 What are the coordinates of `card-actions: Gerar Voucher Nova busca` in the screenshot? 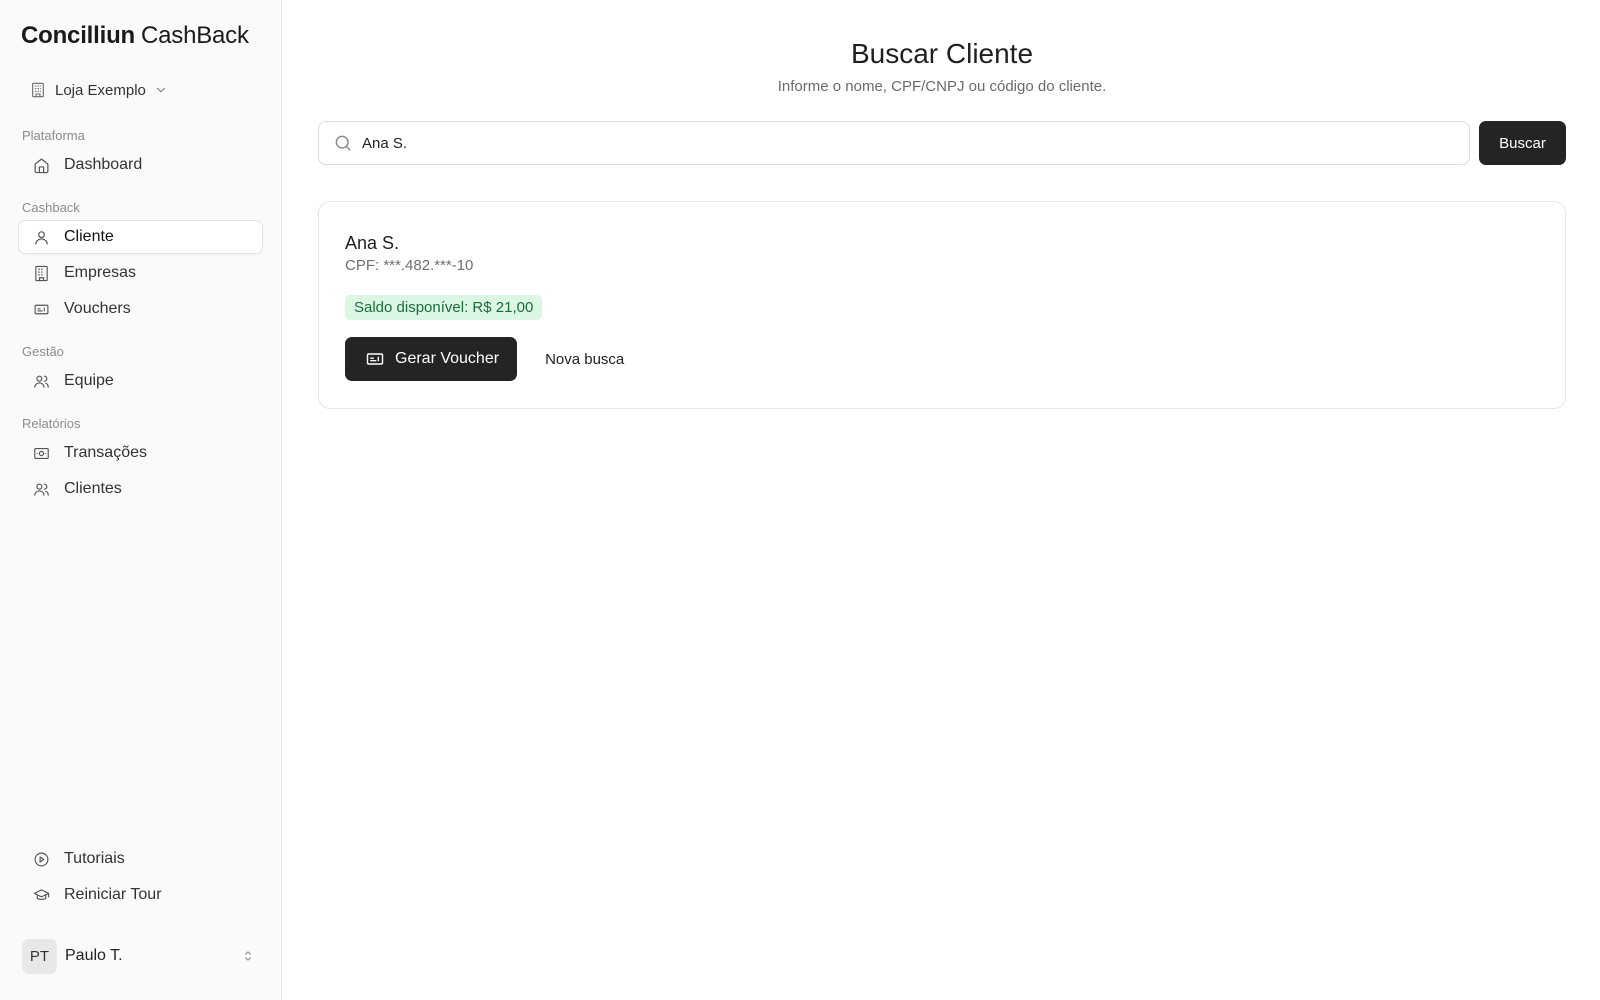 It's located at (942, 359).